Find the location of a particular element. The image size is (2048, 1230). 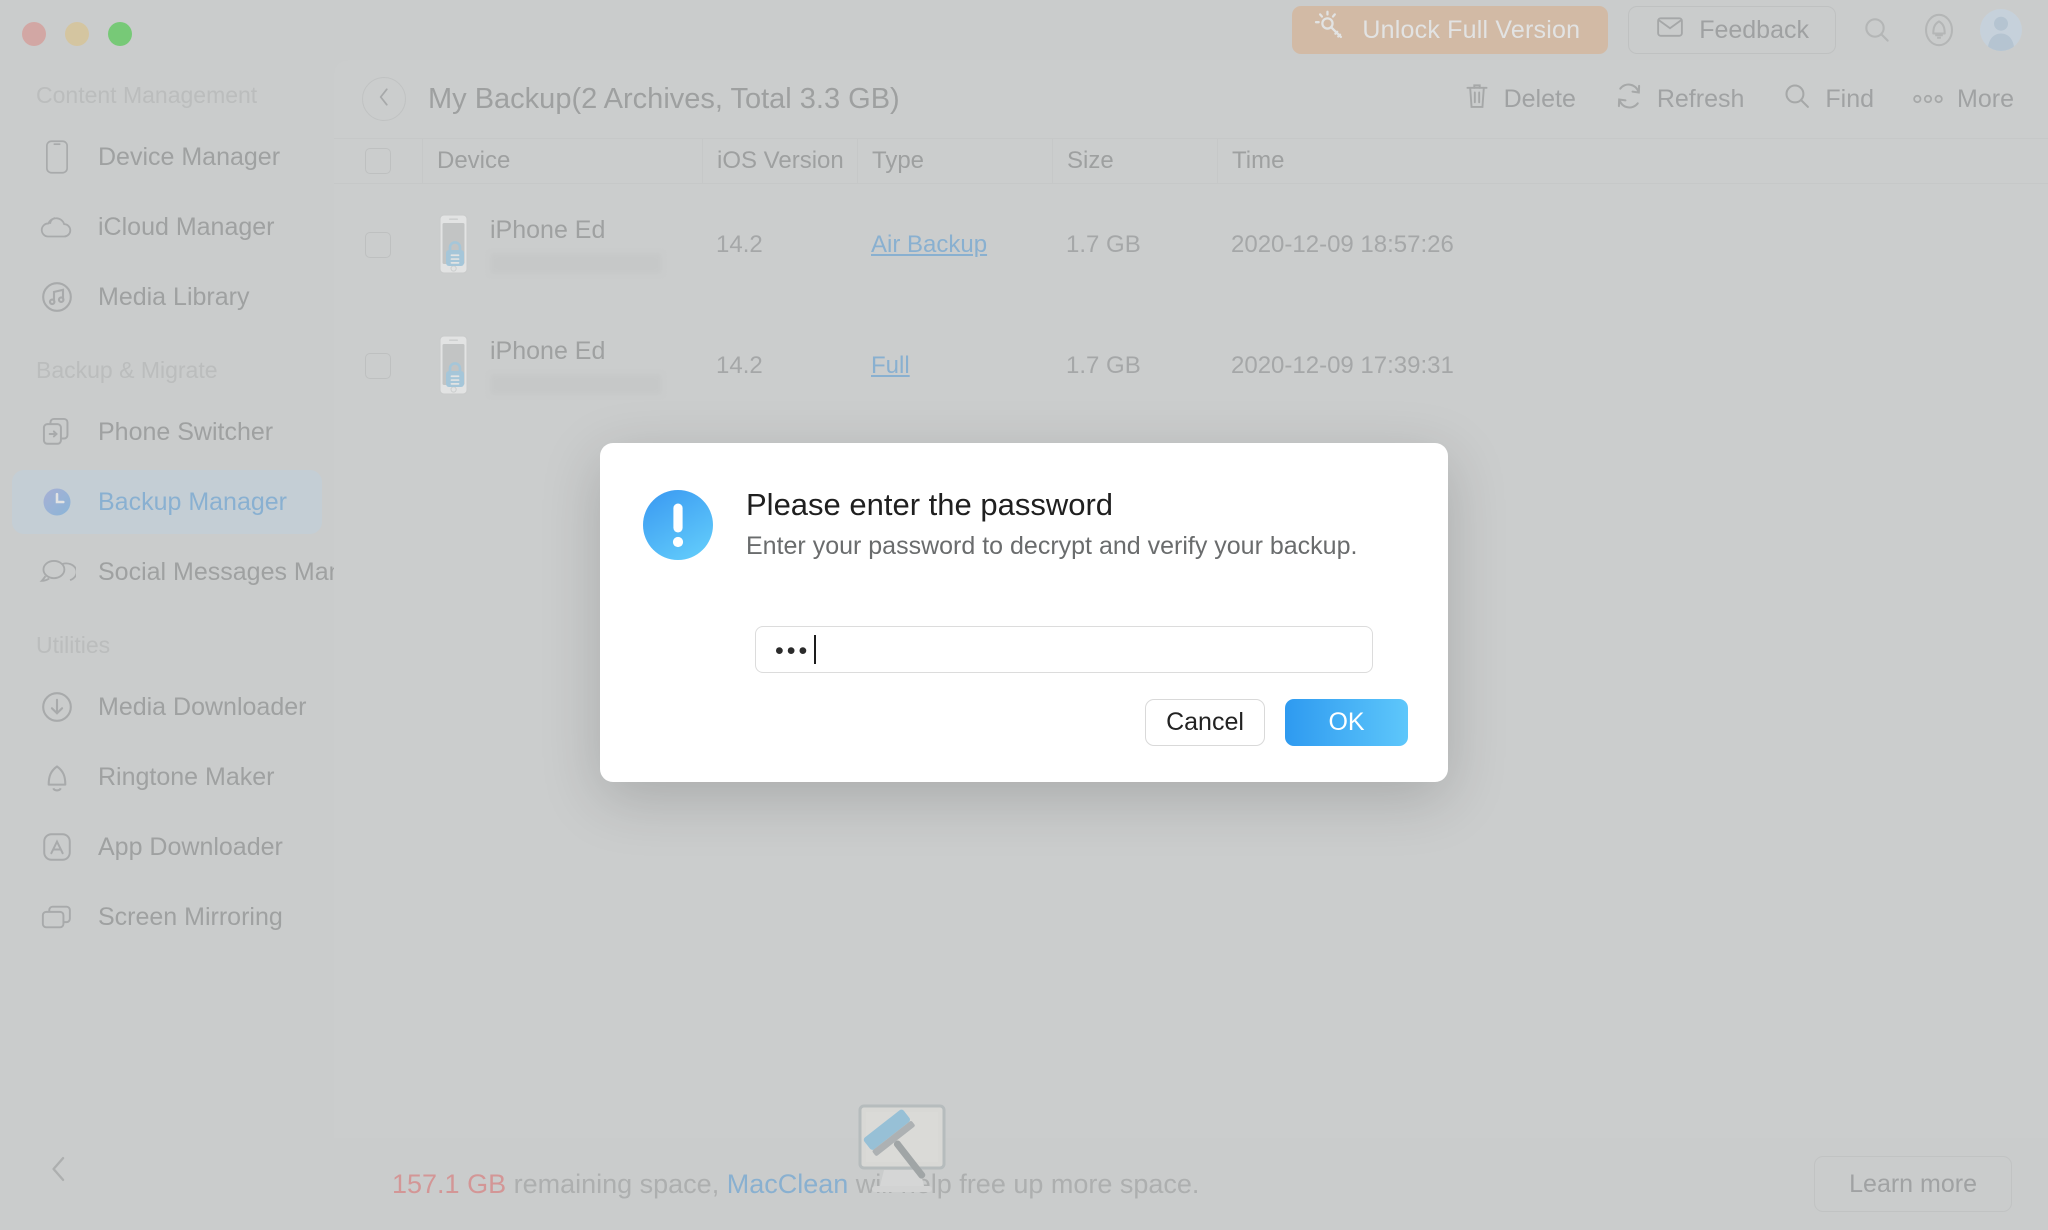

sidebar-item-screen-mirroring: Screen Mirroring is located at coordinates (167, 917).